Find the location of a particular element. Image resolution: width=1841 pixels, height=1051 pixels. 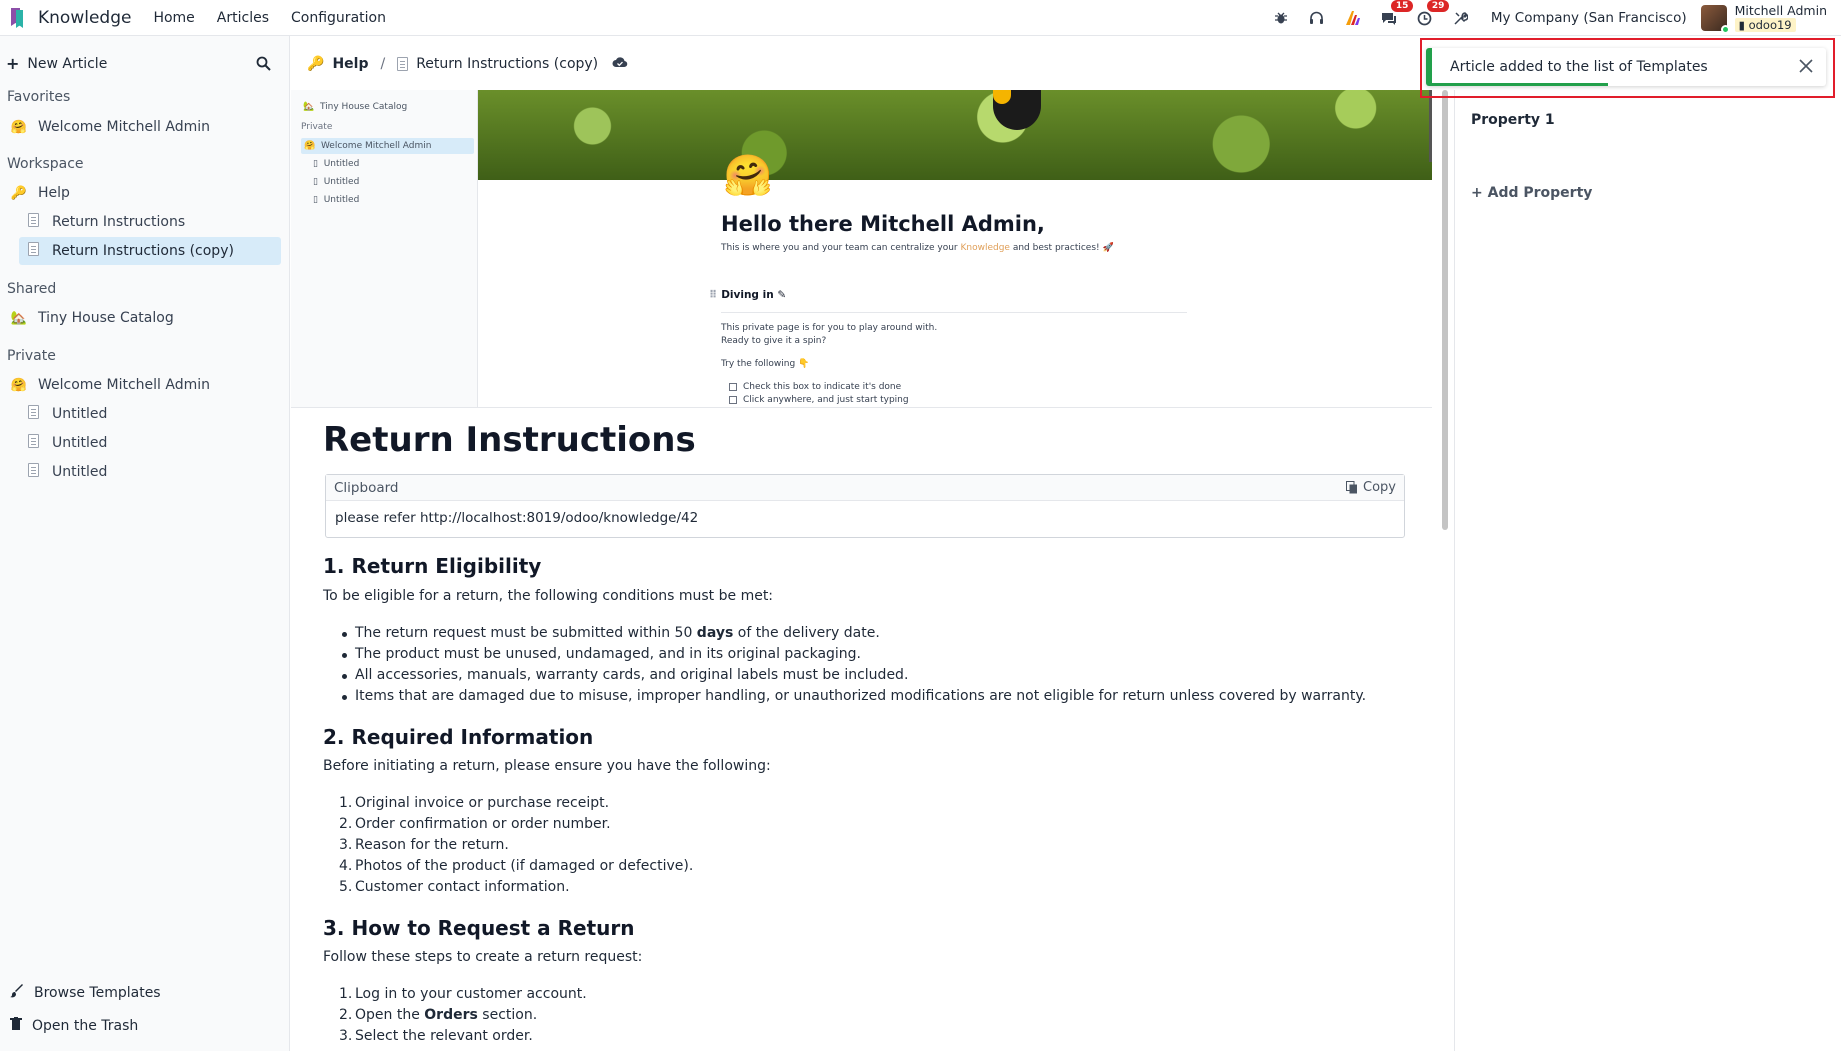

preview-checklist-item-2: Click anywhere, and just start typing is located at coordinates (819, 400).